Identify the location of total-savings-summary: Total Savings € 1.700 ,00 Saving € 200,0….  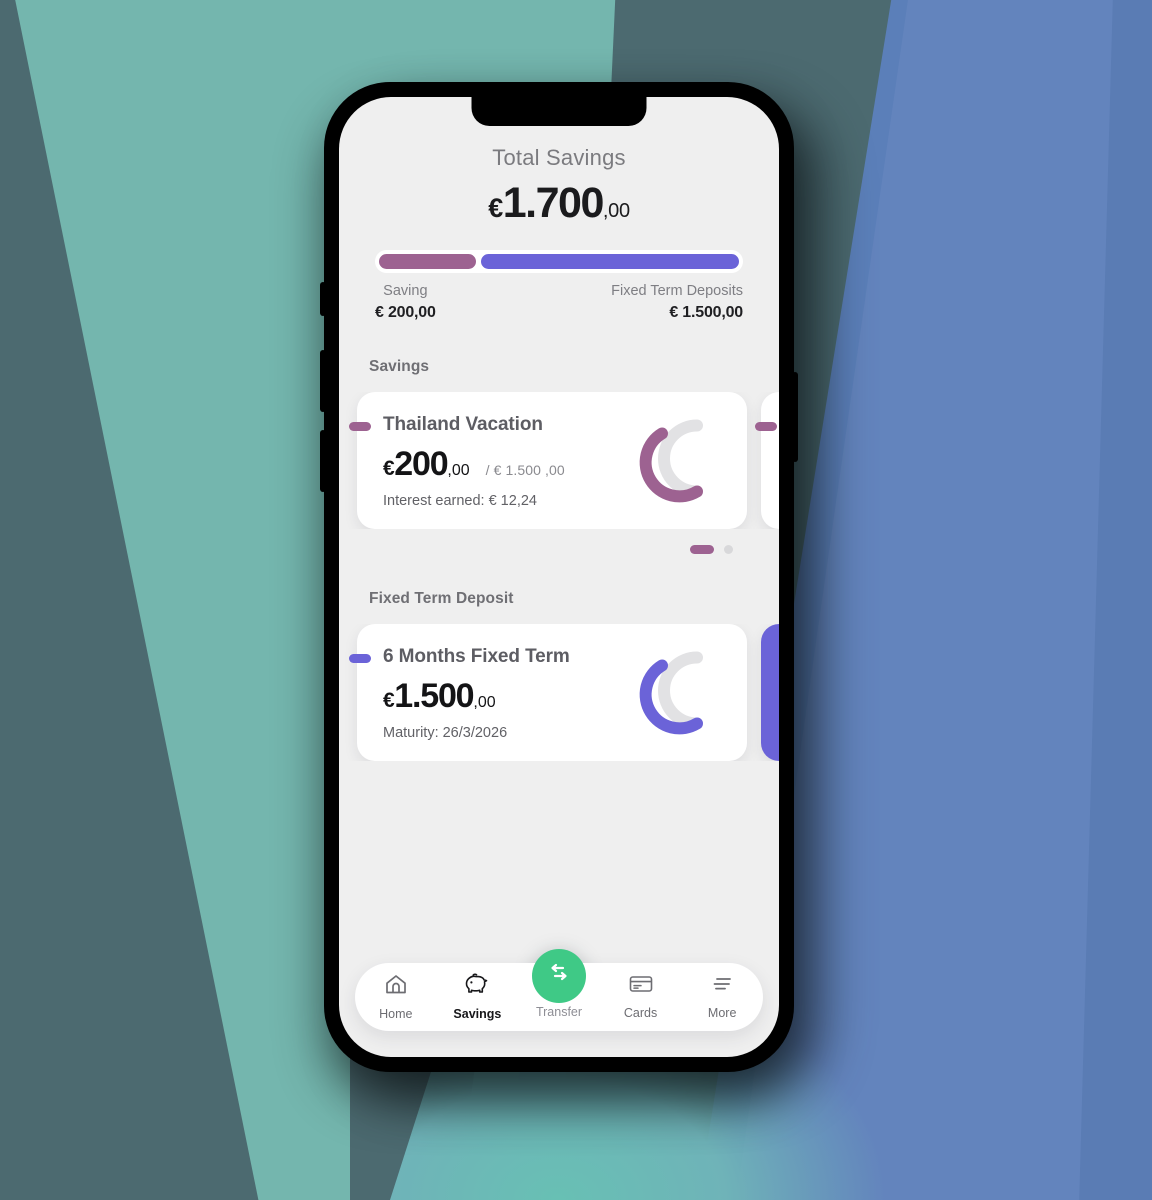
(559, 209).